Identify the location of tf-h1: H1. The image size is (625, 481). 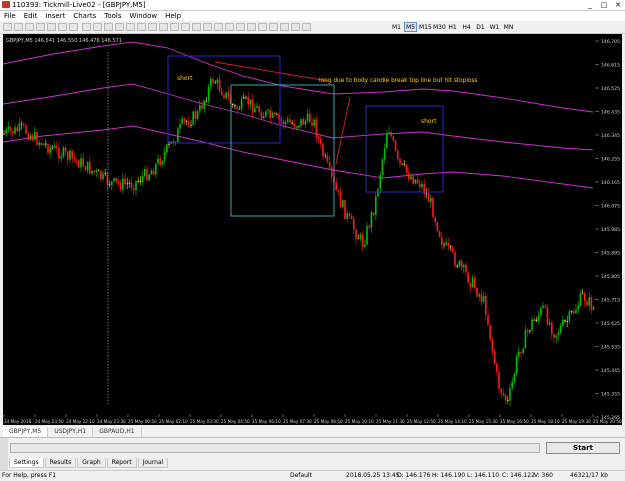
(452, 27).